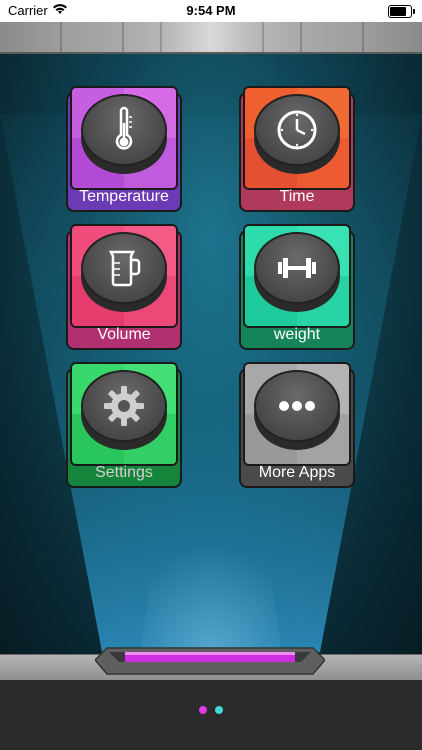 The image size is (422, 750). I want to click on app-label-time: Time, so click(297, 196).